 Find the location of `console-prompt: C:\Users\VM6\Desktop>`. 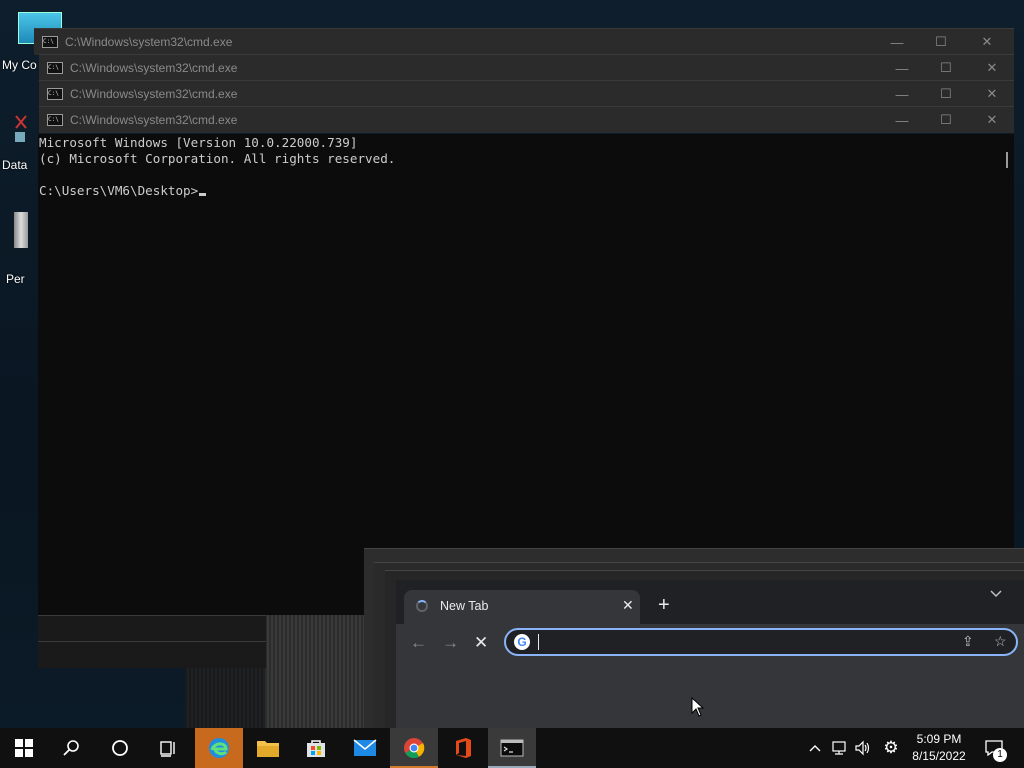

console-prompt: C:\Users\VM6\Desktop> is located at coordinates (123, 191).